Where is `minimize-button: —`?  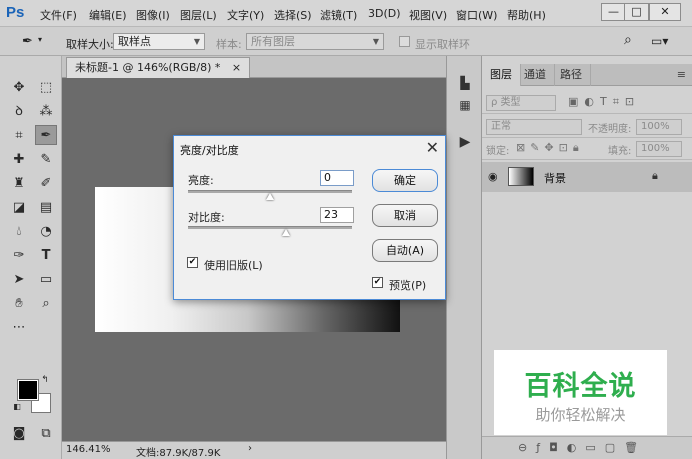 minimize-button: — is located at coordinates (613, 12).